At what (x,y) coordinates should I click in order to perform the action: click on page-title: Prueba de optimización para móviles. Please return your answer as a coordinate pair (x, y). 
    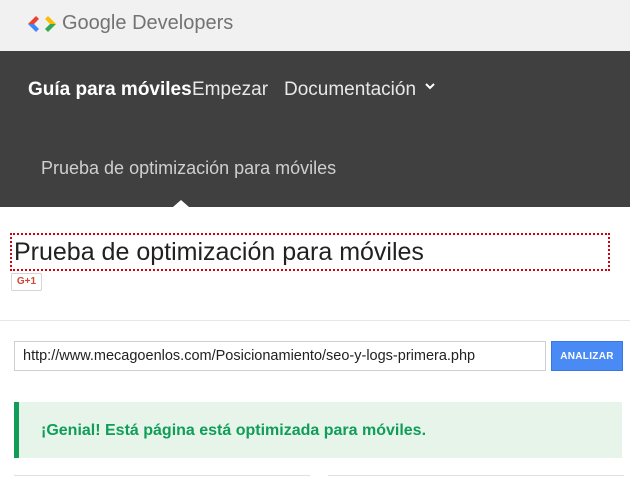
    Looking at the image, I should click on (310, 252).